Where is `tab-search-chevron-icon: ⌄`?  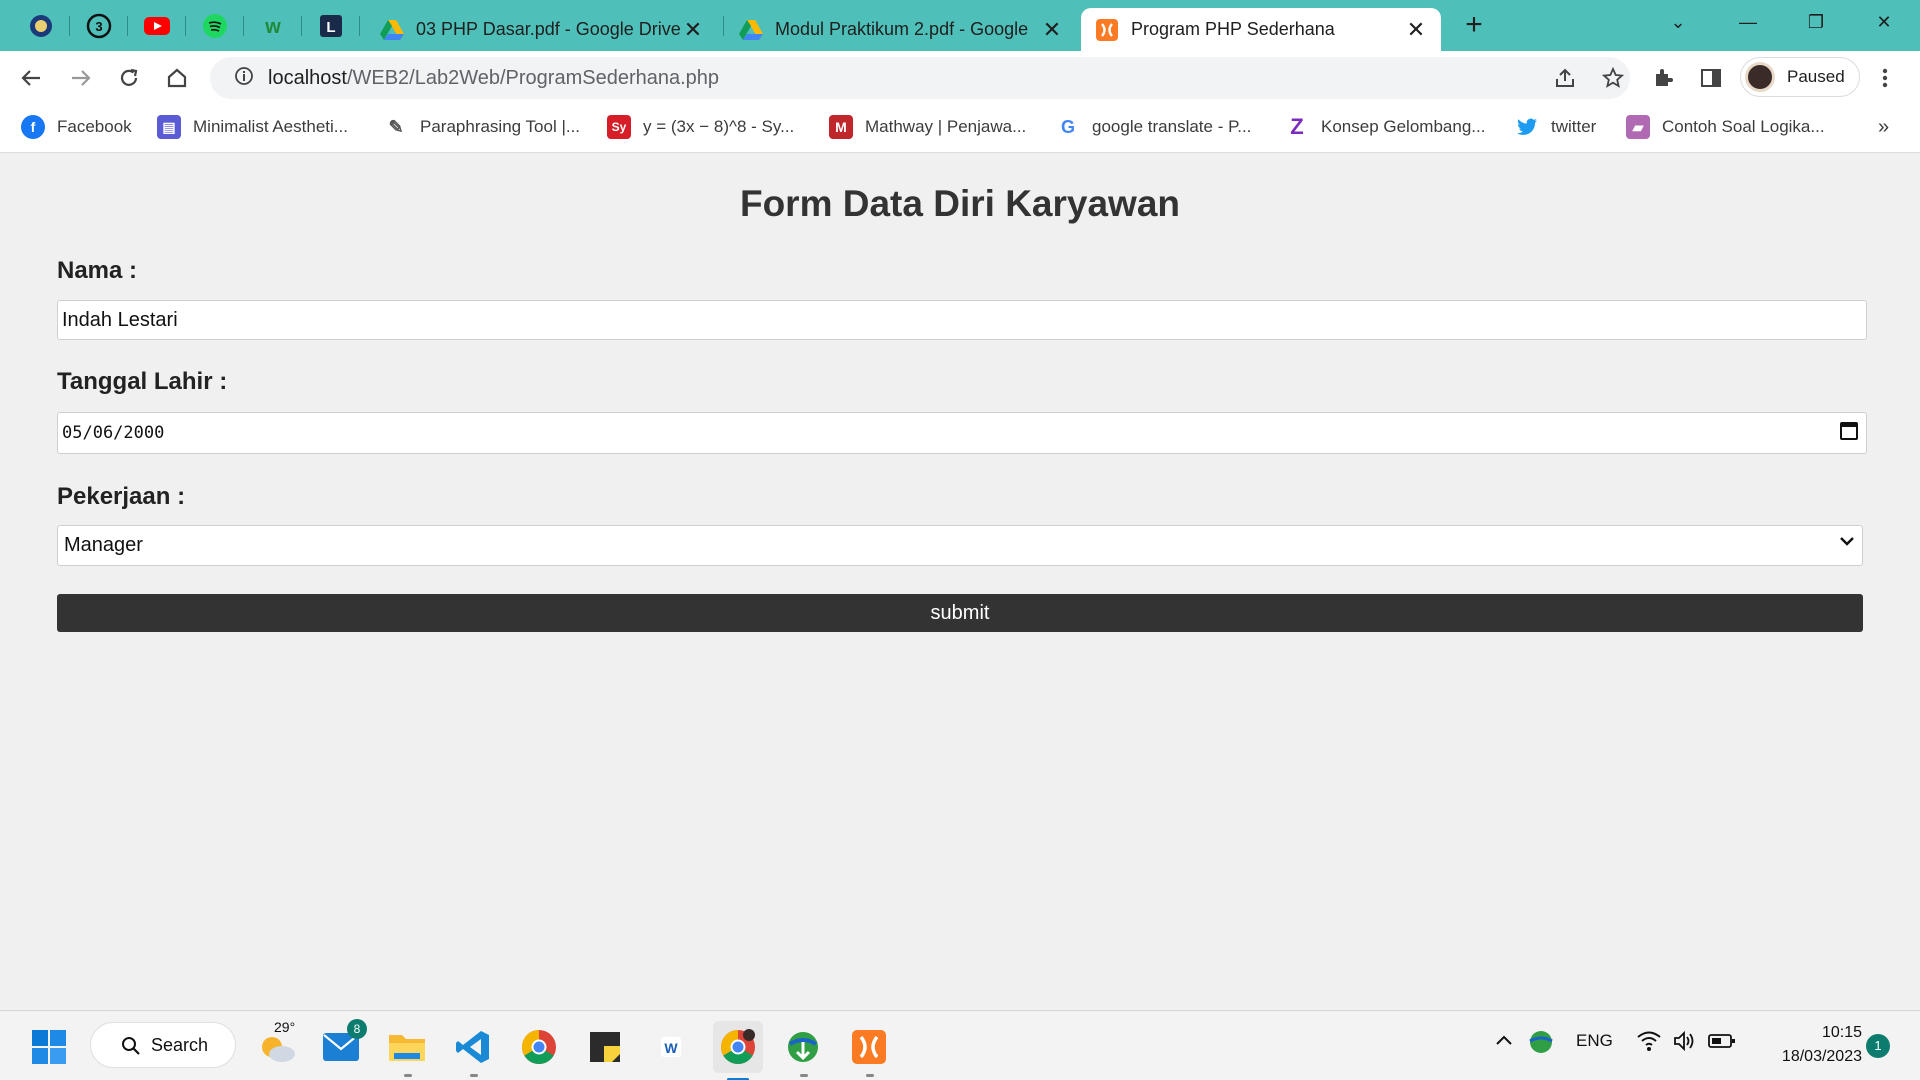
tab-search-chevron-icon: ⌄ is located at coordinates (1678, 22).